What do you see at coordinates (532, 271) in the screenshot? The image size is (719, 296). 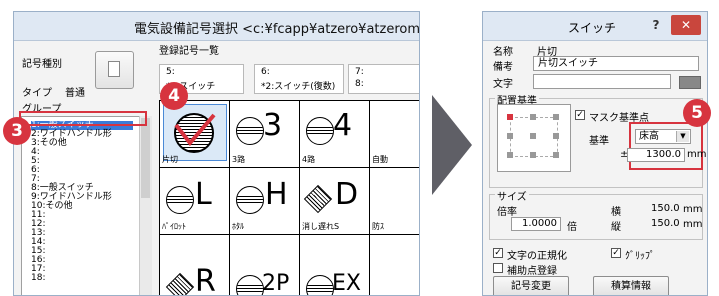 I see `aux-point-label: 補助点登録` at bounding box center [532, 271].